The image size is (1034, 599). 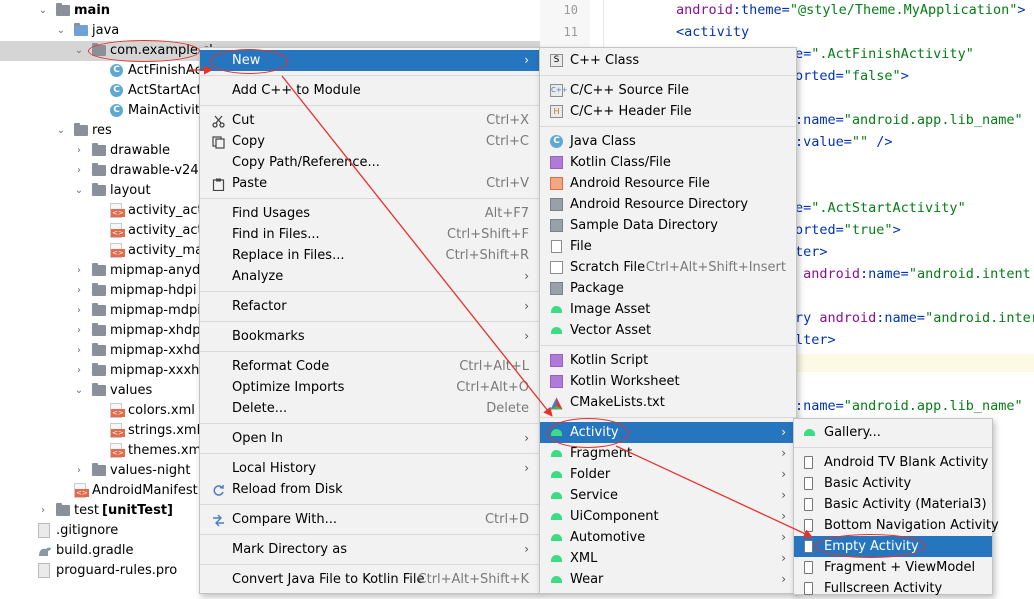 I want to click on menu-item-add-cpp: Add C++ to Module, so click(x=369, y=90).